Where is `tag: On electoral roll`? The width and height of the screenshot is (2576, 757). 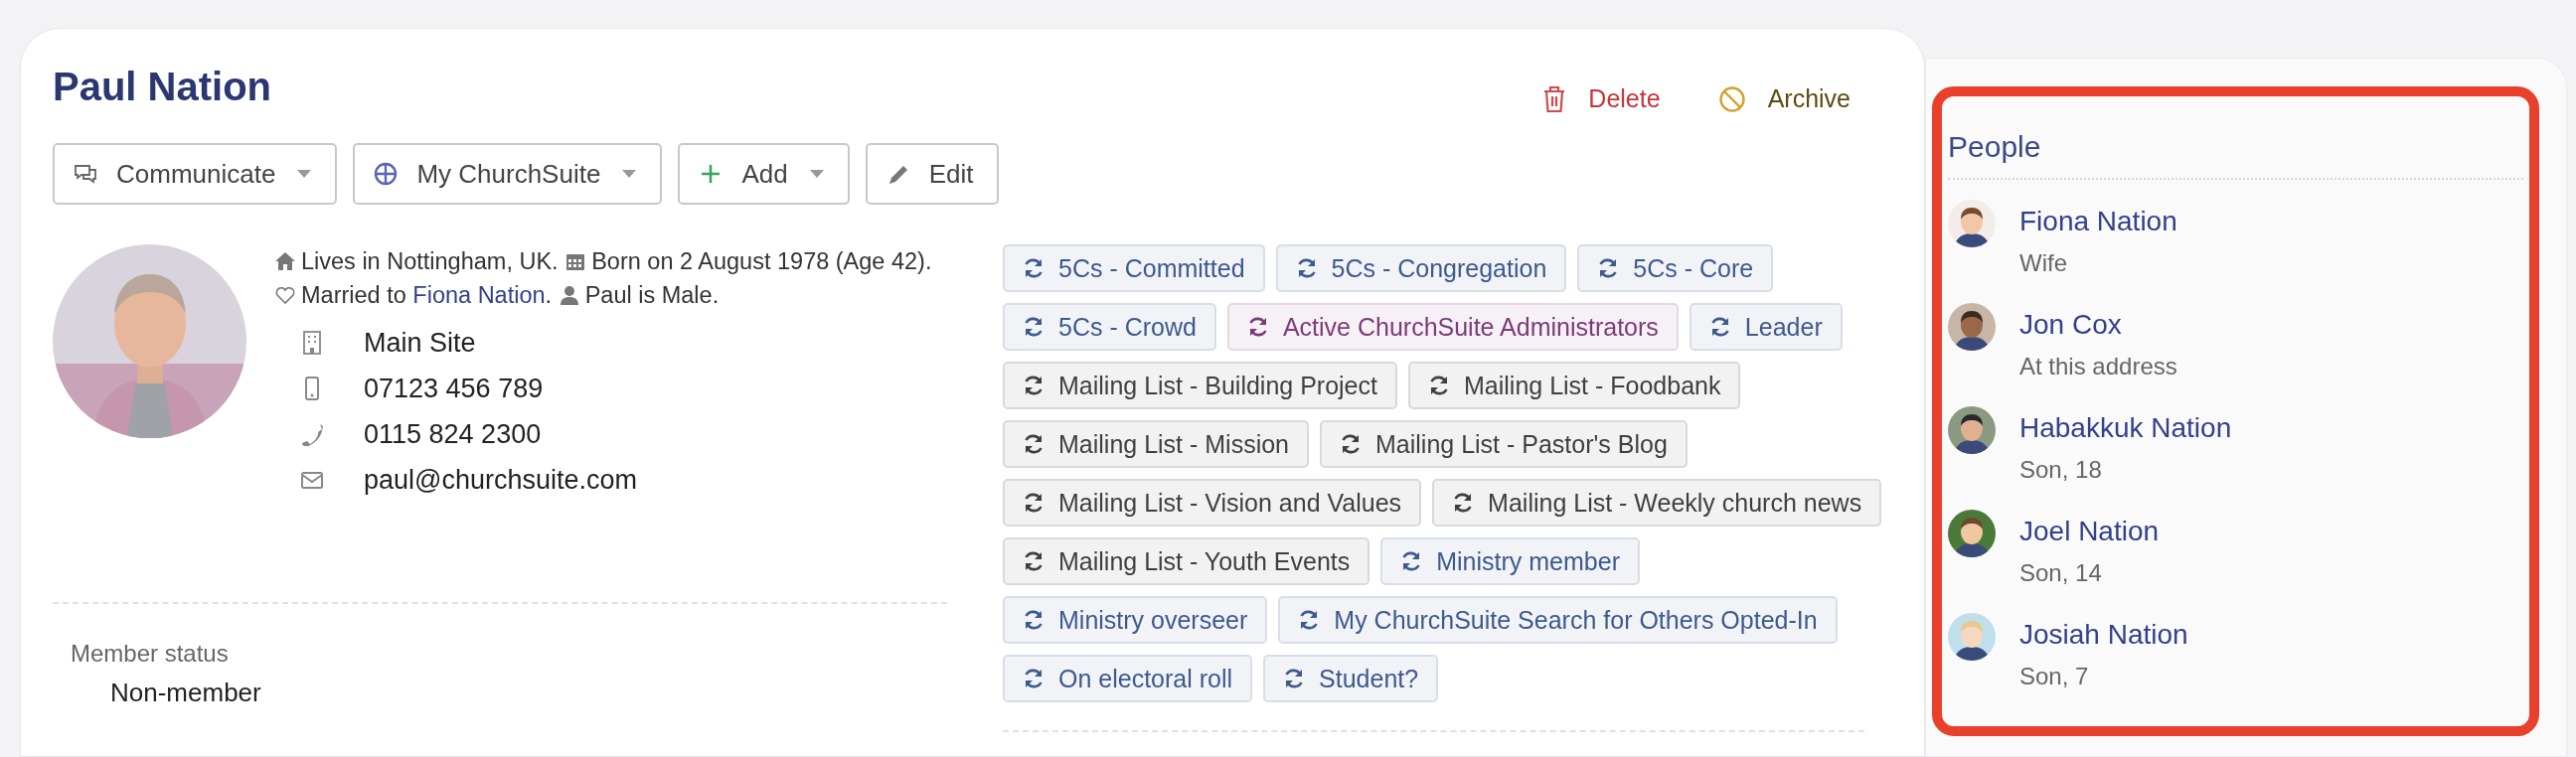 tag: On electoral roll is located at coordinates (1128, 678).